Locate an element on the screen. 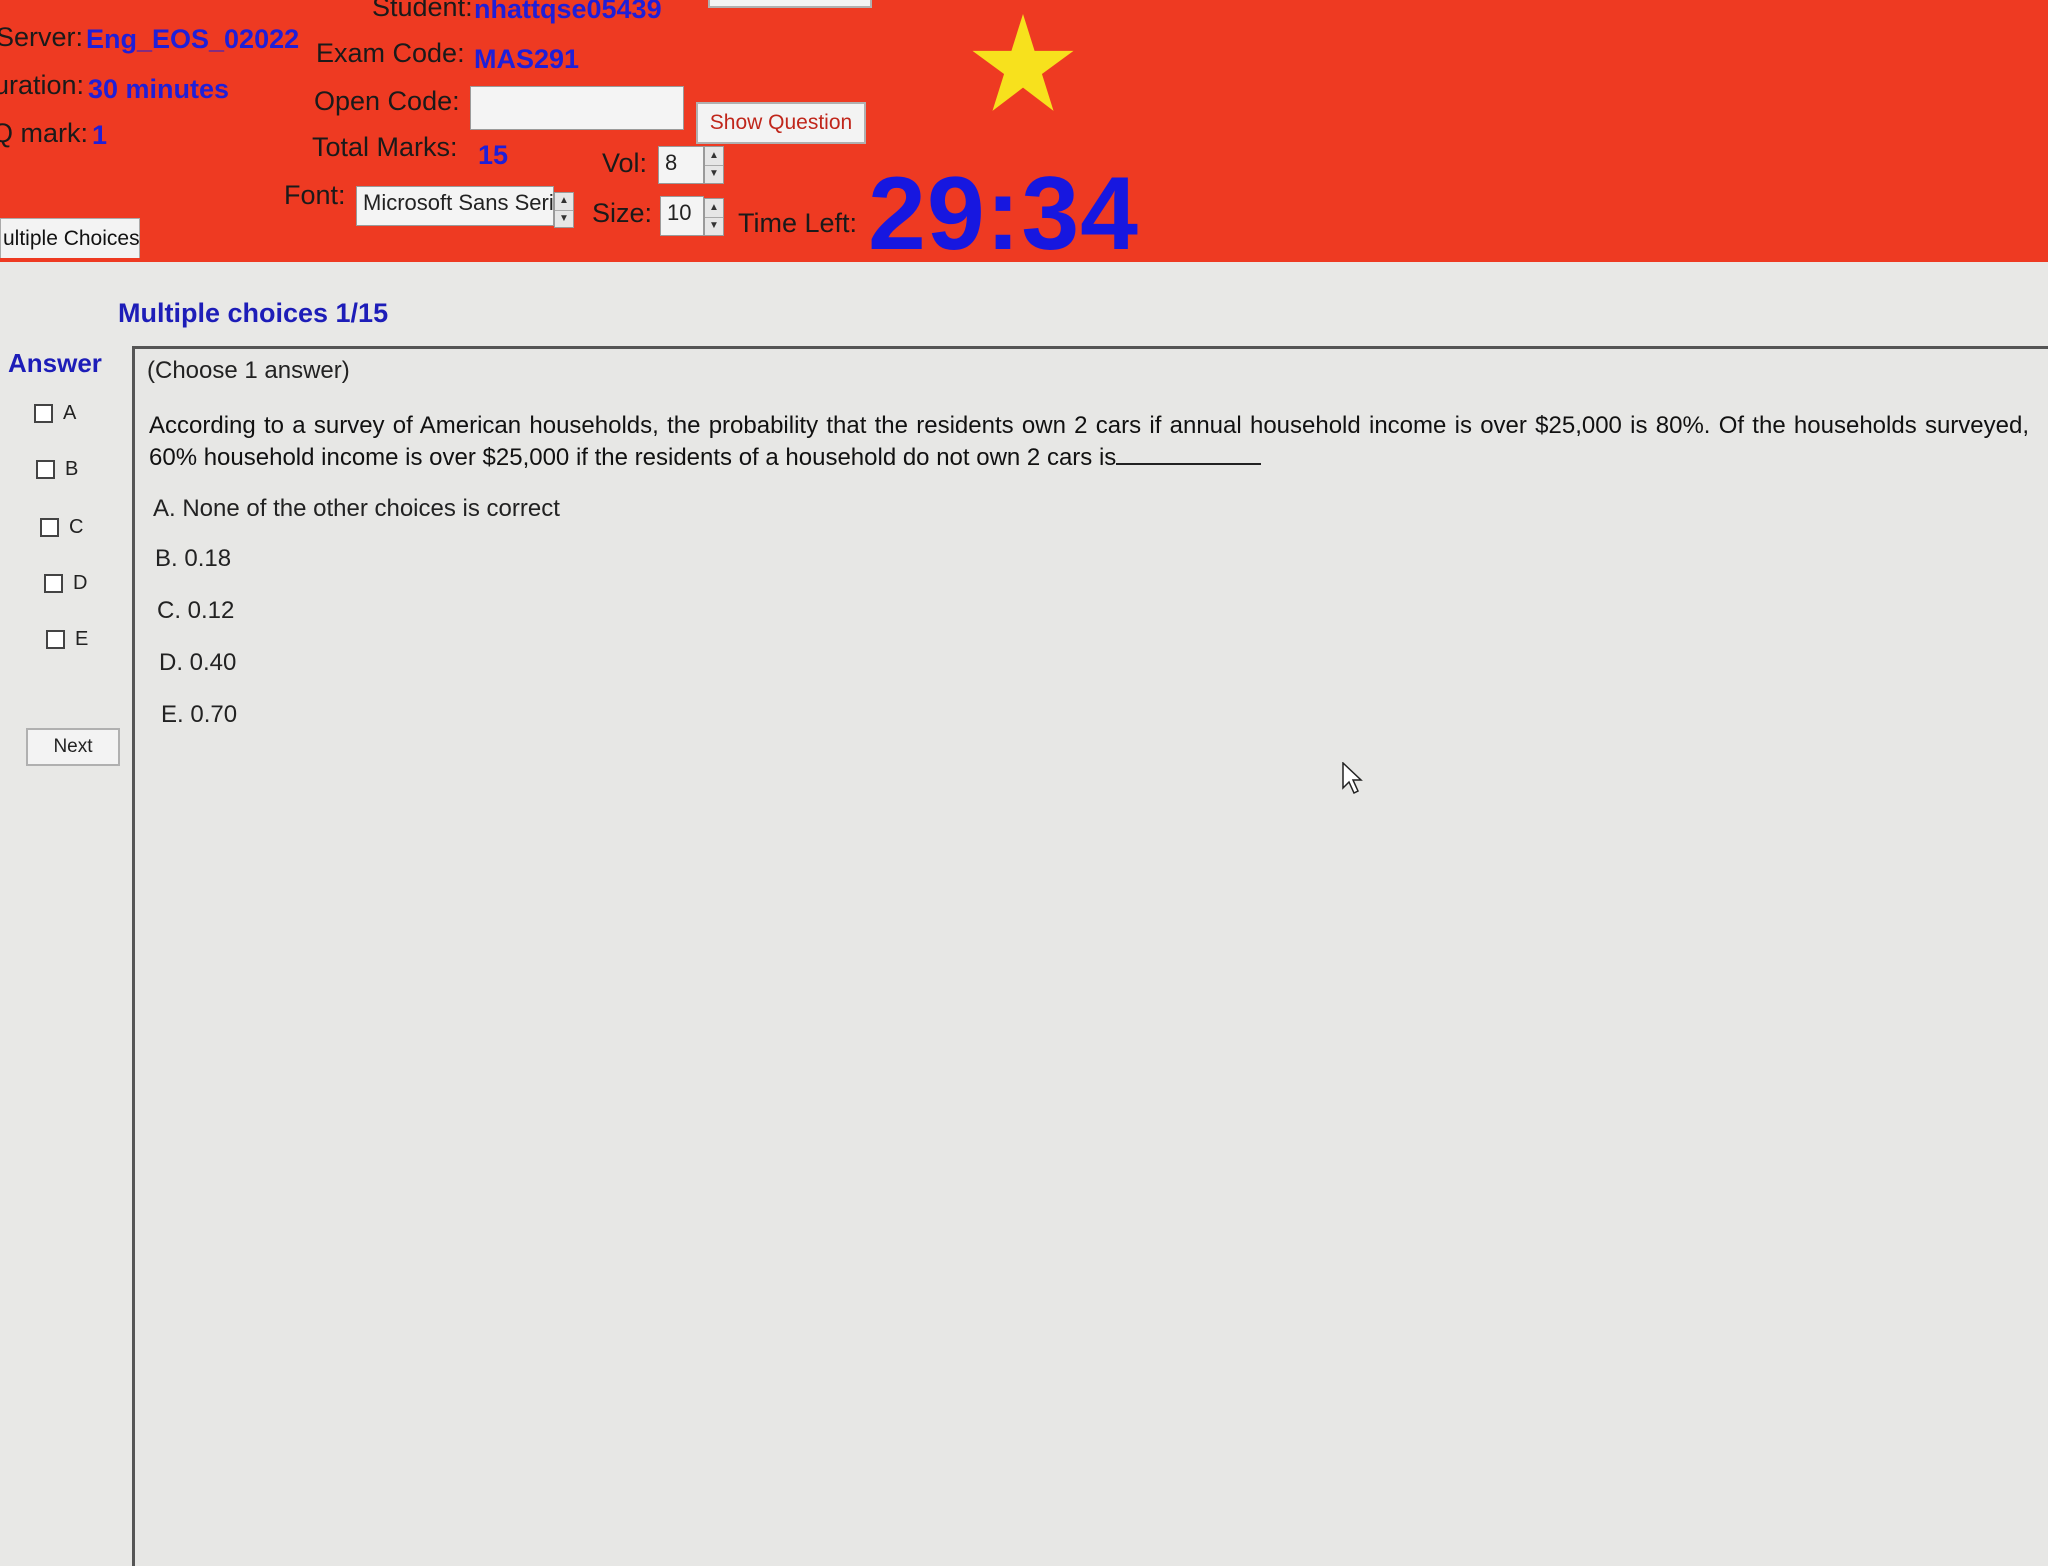 Image resolution: width=2048 pixels, height=1566 pixels. answer-checkbox-b: B is located at coordinates (57, 469).